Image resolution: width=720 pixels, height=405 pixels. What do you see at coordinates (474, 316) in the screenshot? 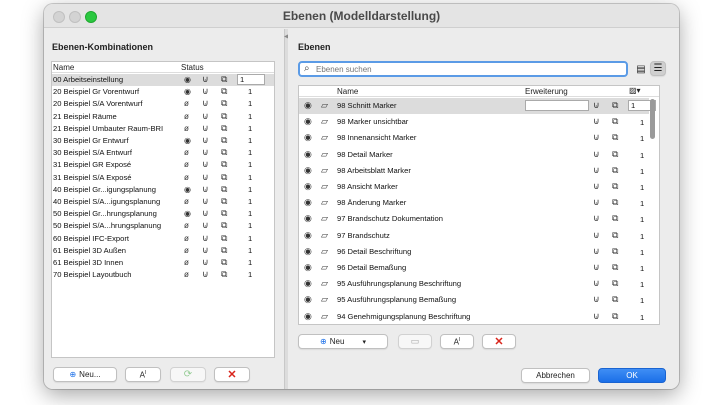
I see `table-row: ◉ ▱ 94 Genehmigungsplanung Beschriftung ⊍ ⧉ 1` at bounding box center [474, 316].